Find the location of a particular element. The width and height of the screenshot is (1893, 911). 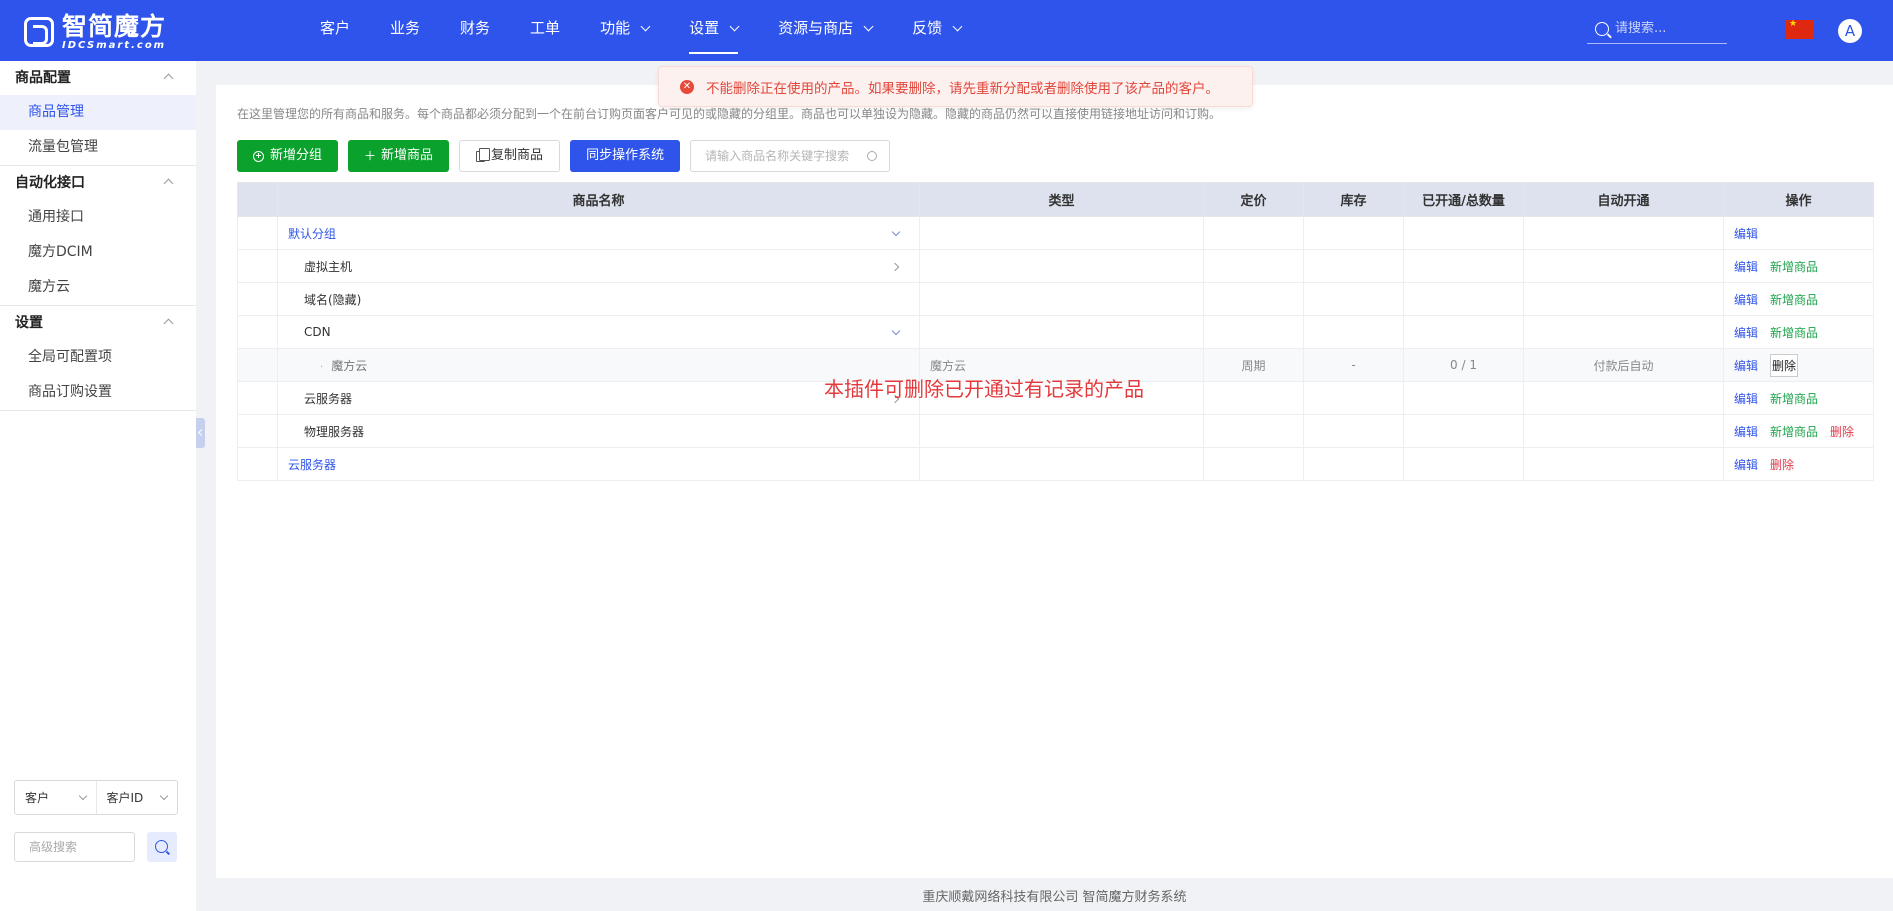

search-button is located at coordinates (162, 847).